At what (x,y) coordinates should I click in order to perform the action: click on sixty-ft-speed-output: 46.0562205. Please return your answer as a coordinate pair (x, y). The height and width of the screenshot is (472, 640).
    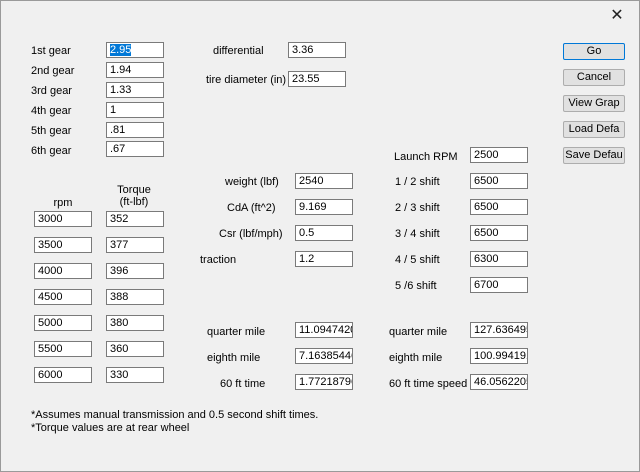
    Looking at the image, I should click on (499, 382).